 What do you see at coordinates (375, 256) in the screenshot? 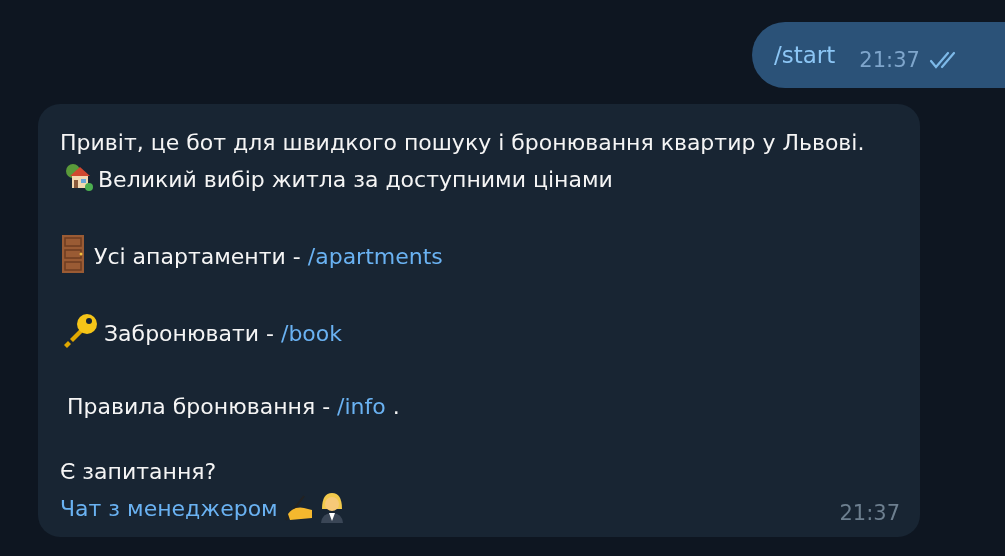
I see `command-link: /apartments` at bounding box center [375, 256].